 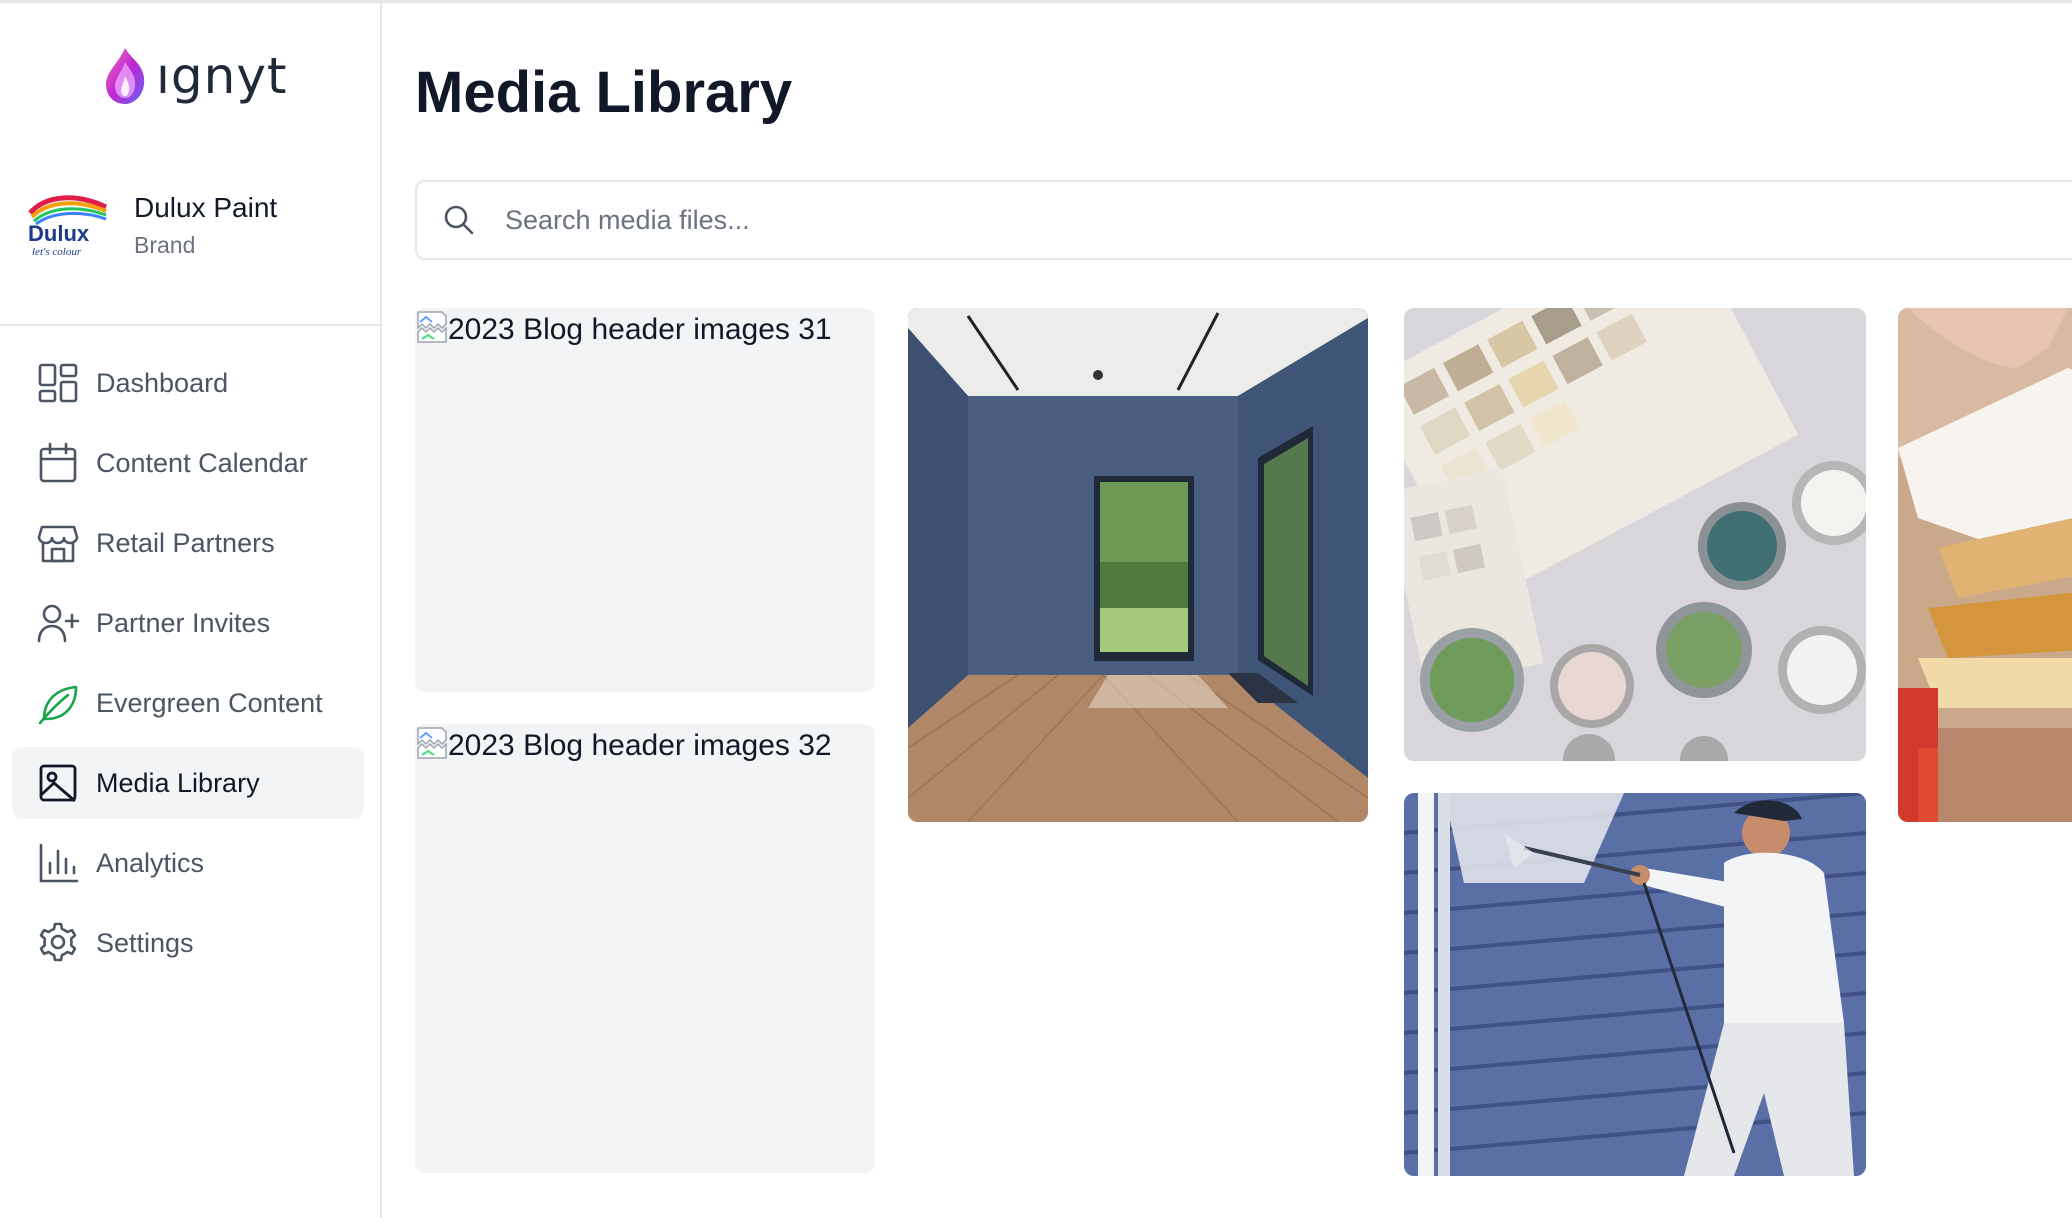 I want to click on fan-deck-photo, so click(x=1985, y=565).